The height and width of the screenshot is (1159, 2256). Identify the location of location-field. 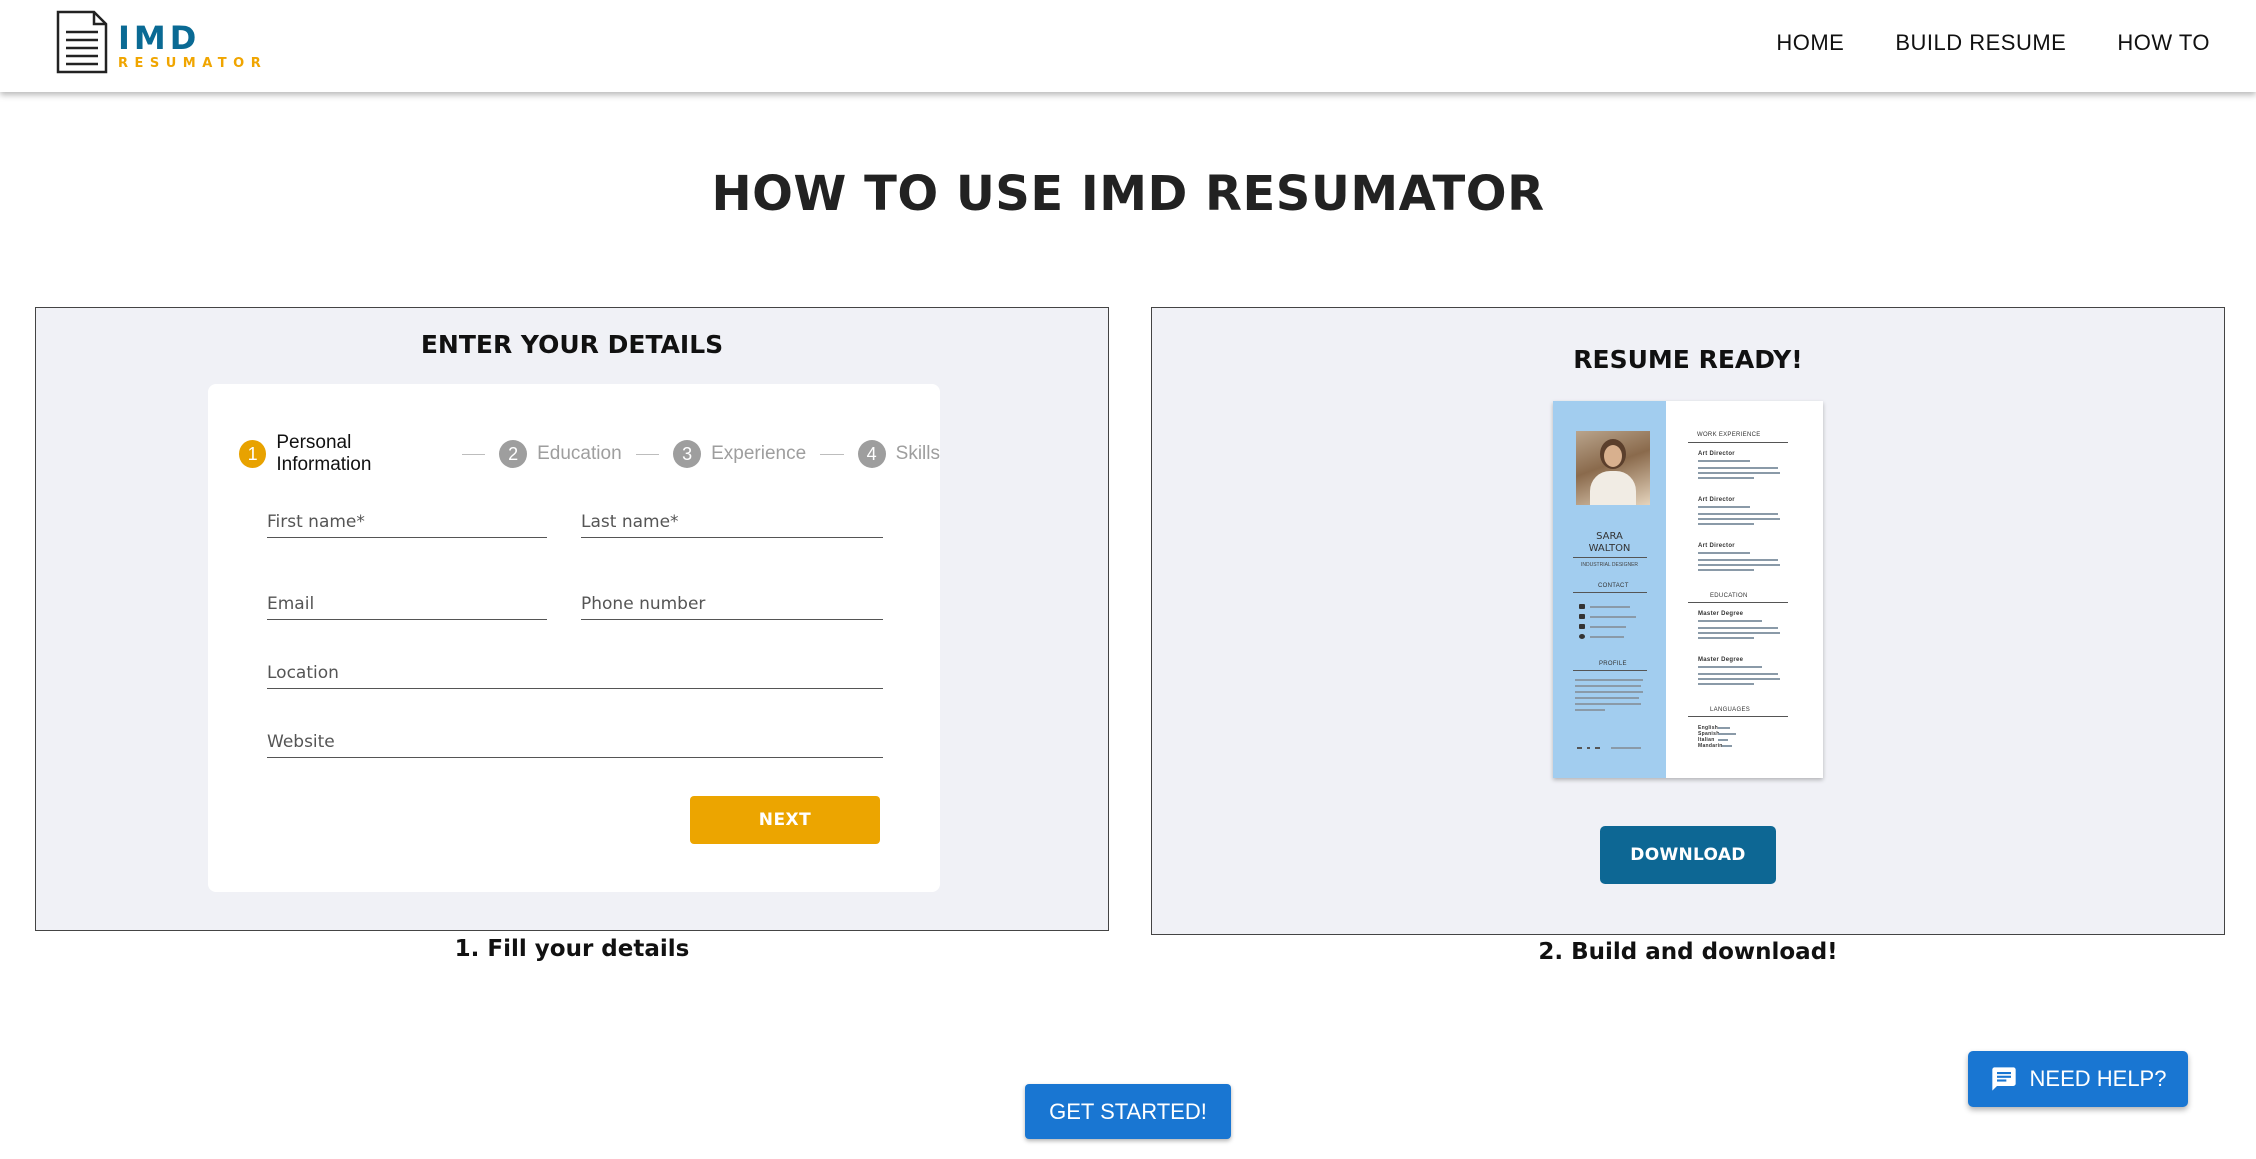
(575, 671).